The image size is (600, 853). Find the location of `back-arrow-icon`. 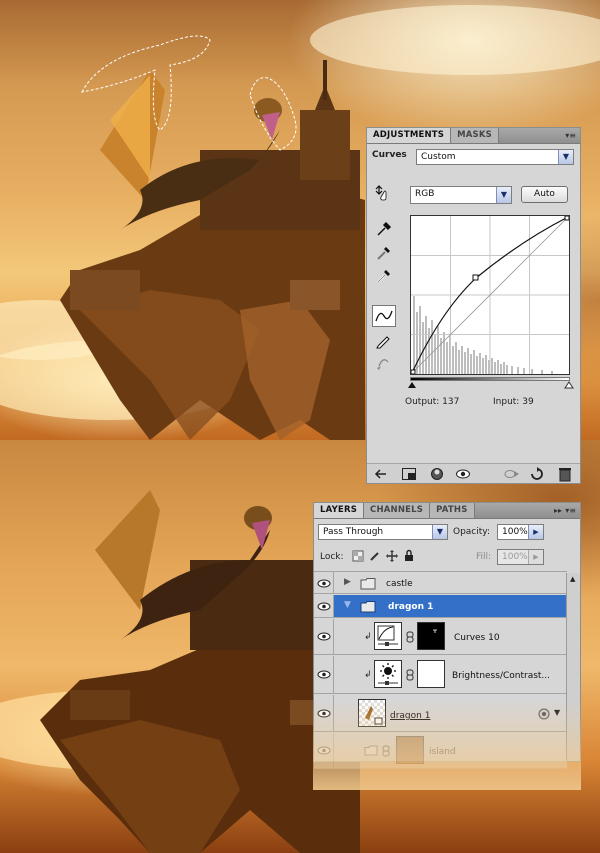

back-arrow-icon is located at coordinates (381, 474).